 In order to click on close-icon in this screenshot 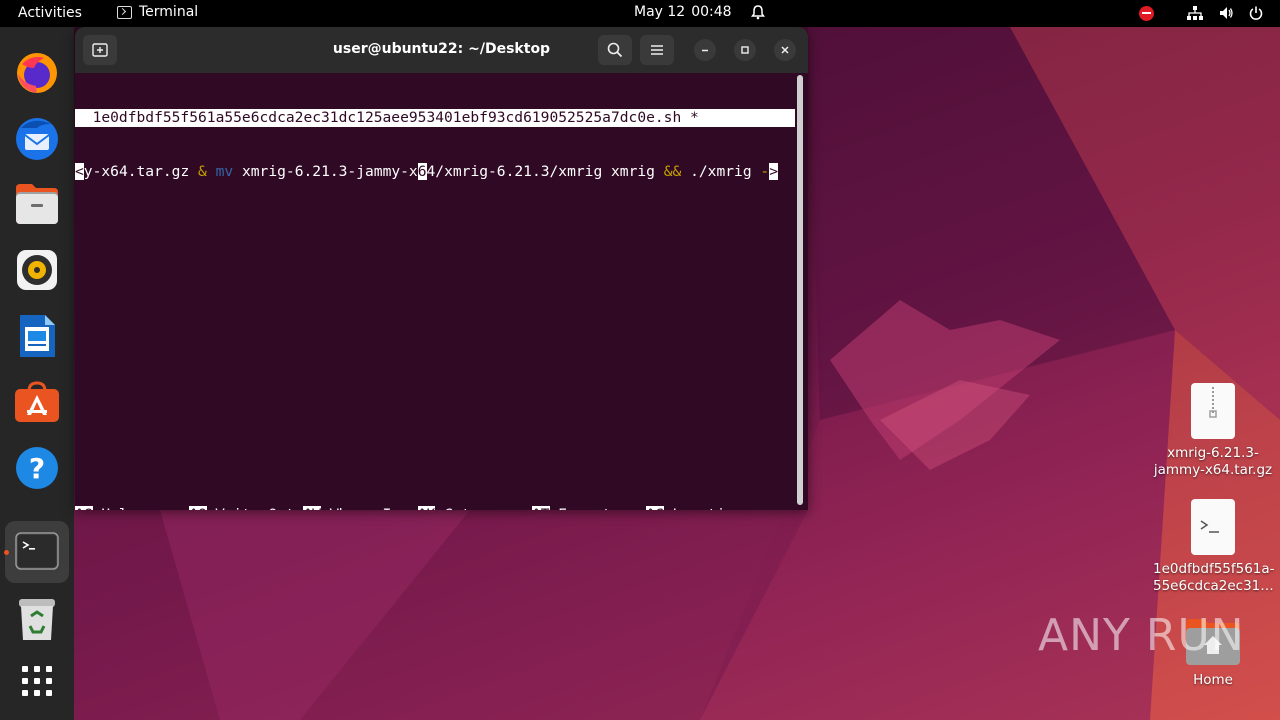, I will do `click(785, 50)`.